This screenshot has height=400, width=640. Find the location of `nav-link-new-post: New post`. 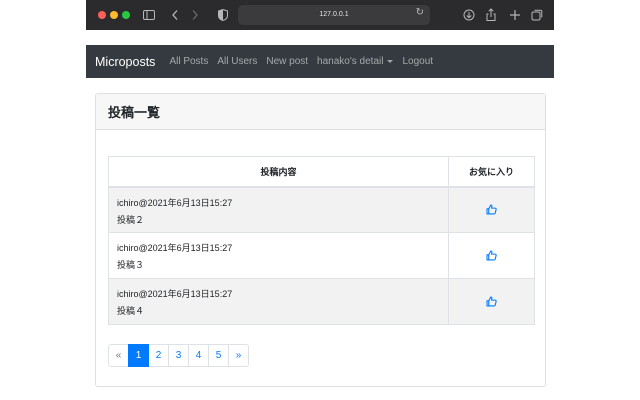

nav-link-new-post: New post is located at coordinates (287, 61).